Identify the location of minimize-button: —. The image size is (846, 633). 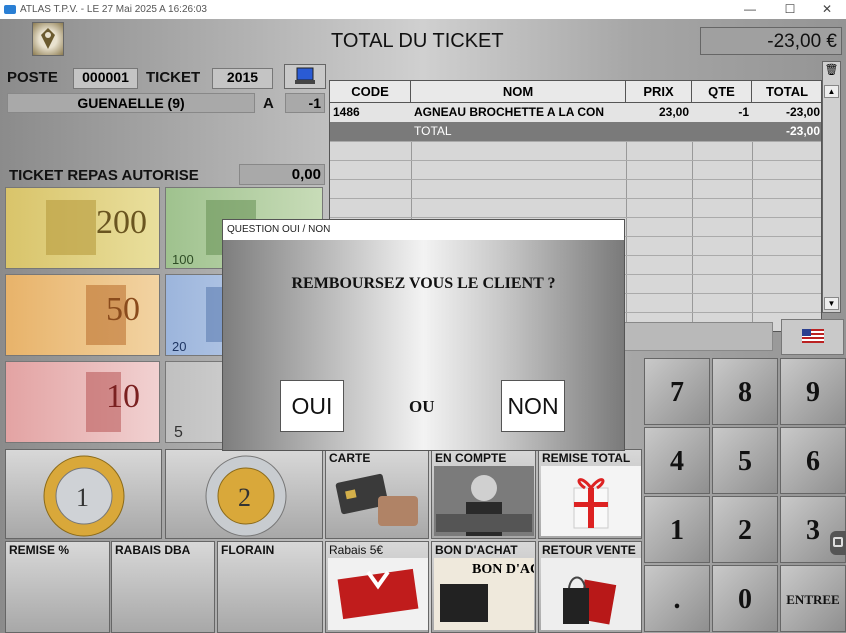
(750, 9).